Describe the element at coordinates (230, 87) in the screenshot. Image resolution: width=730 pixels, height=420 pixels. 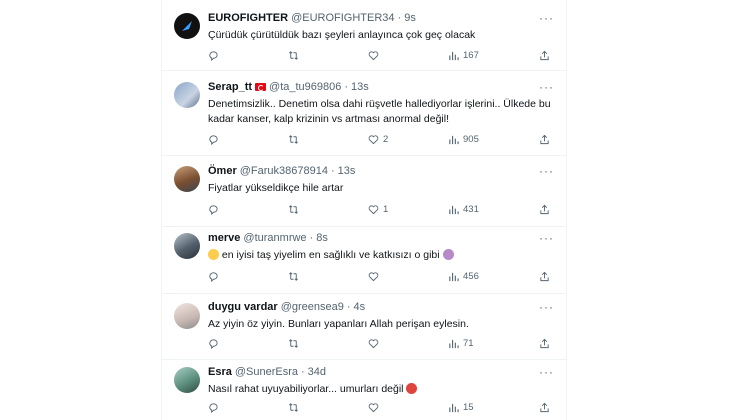
I see `display-name: Serap_tt` at that location.